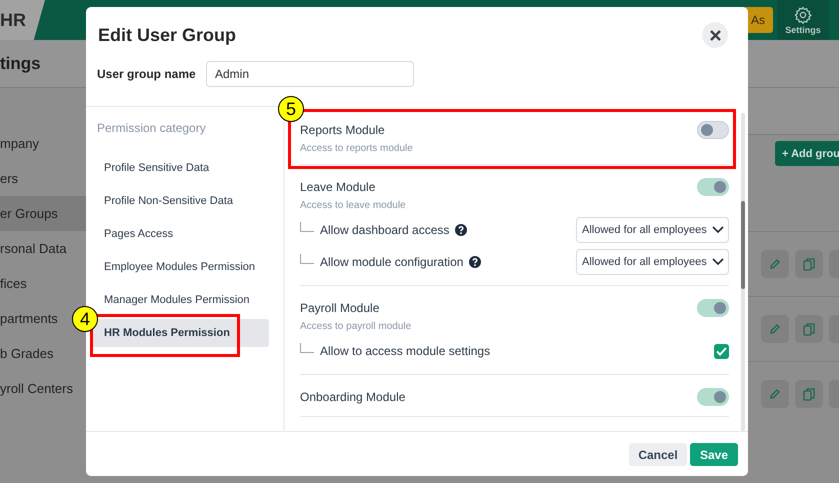  Describe the element at coordinates (151, 128) in the screenshot. I see `category-header: Permission category` at that location.